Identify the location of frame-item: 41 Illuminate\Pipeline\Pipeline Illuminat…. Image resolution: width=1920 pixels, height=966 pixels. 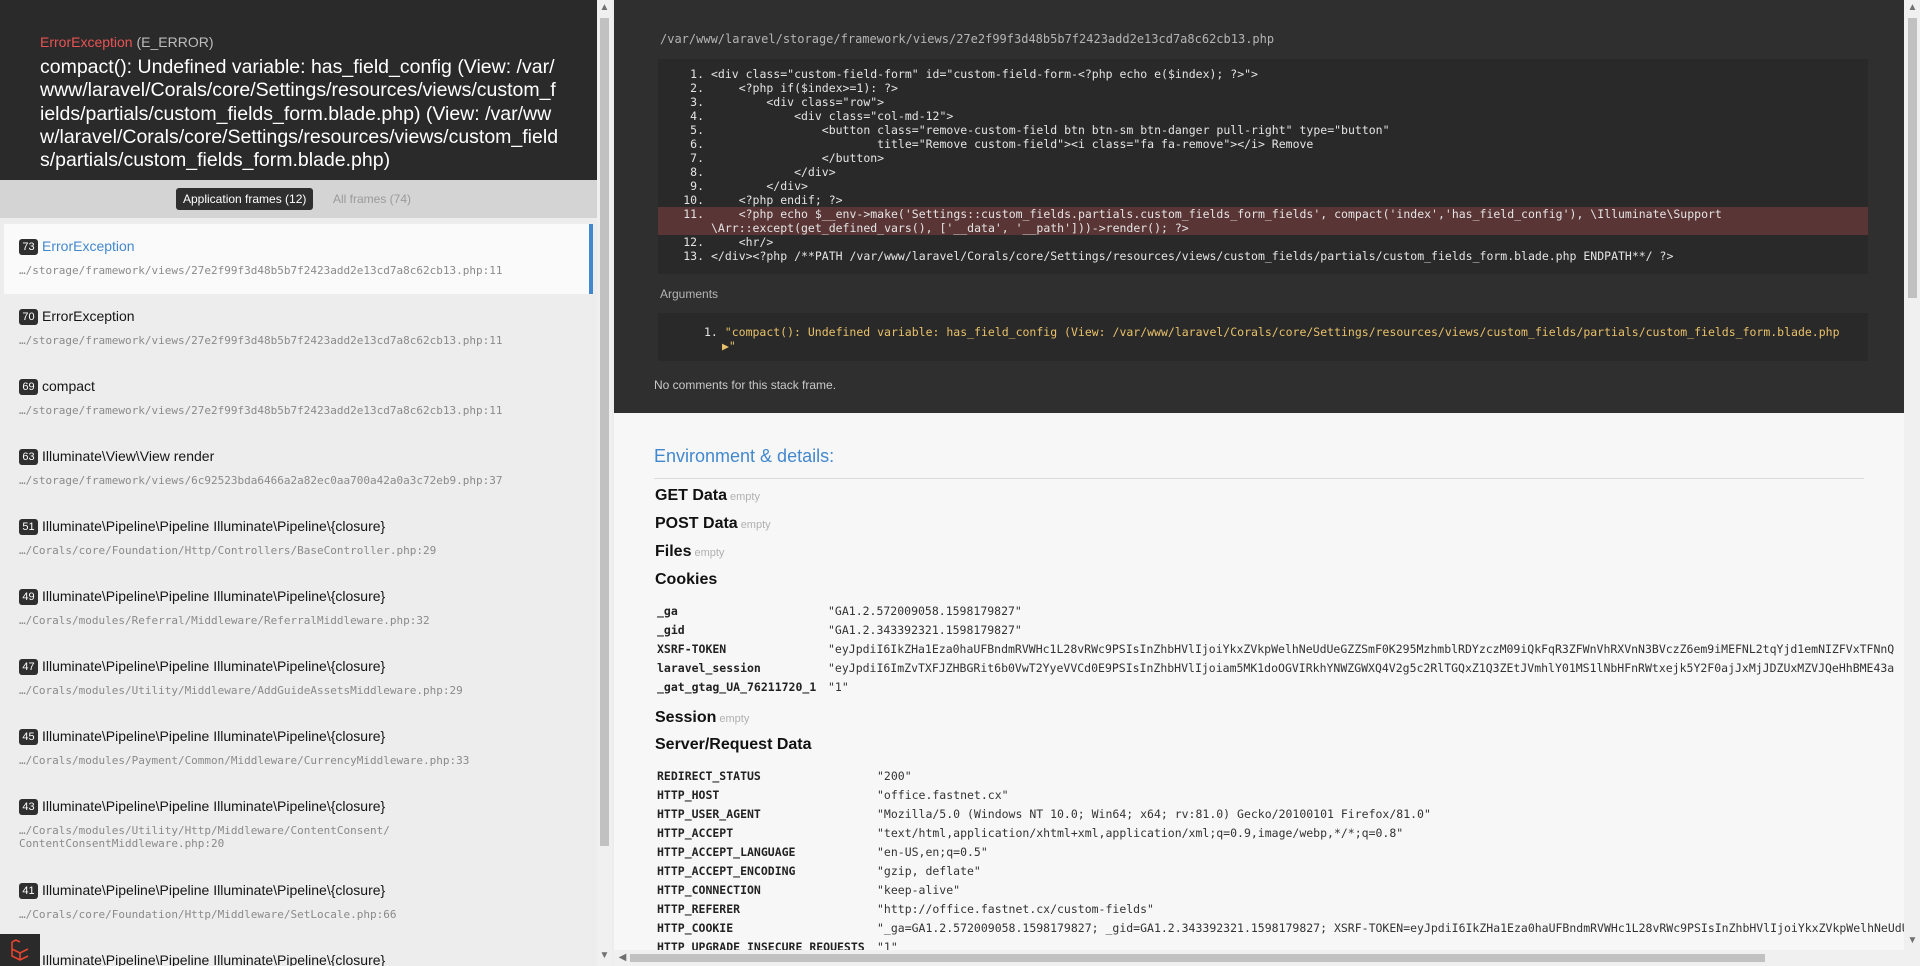
(298, 903).